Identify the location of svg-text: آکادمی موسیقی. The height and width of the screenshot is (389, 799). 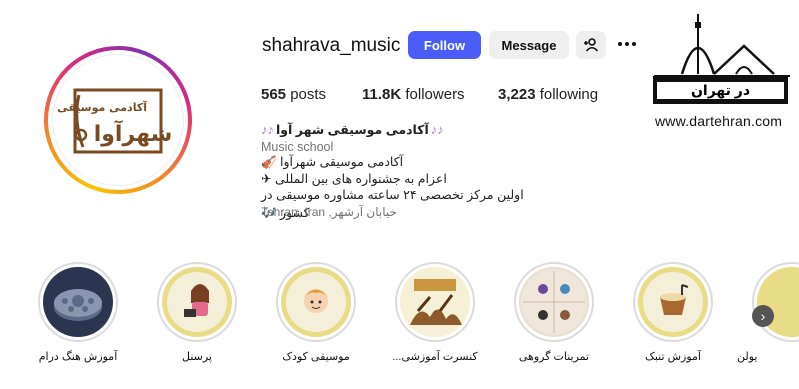
(102, 107).